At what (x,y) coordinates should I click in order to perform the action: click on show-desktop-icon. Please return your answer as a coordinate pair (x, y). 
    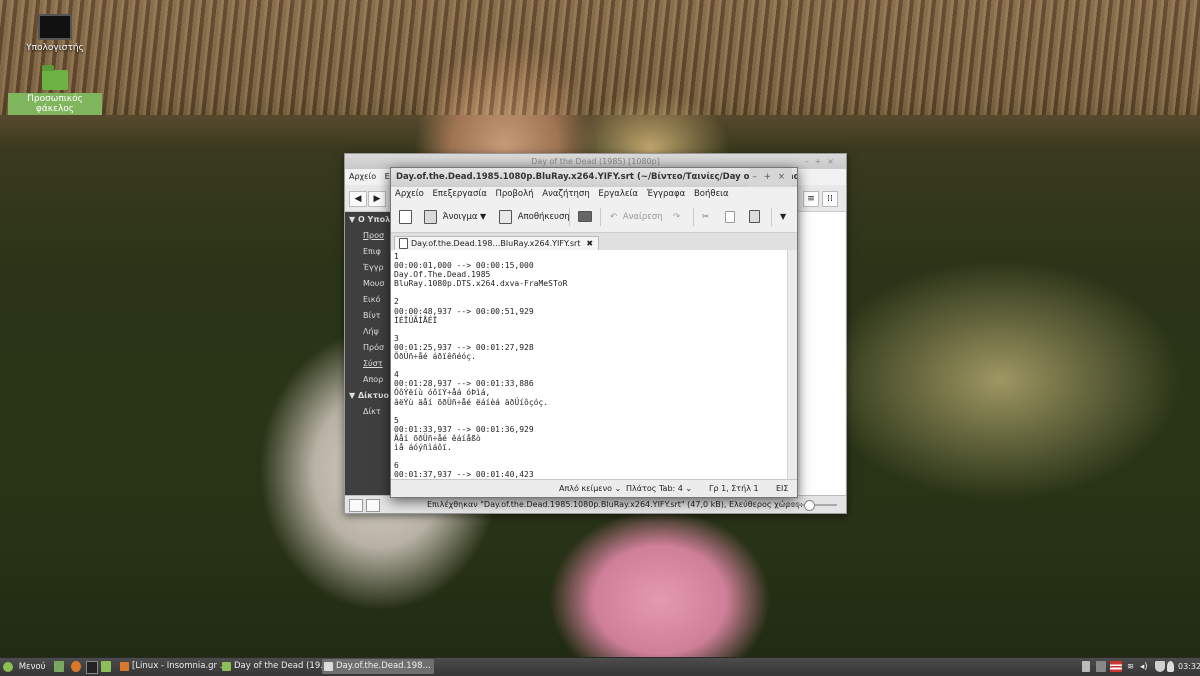
    Looking at the image, I should click on (59, 666).